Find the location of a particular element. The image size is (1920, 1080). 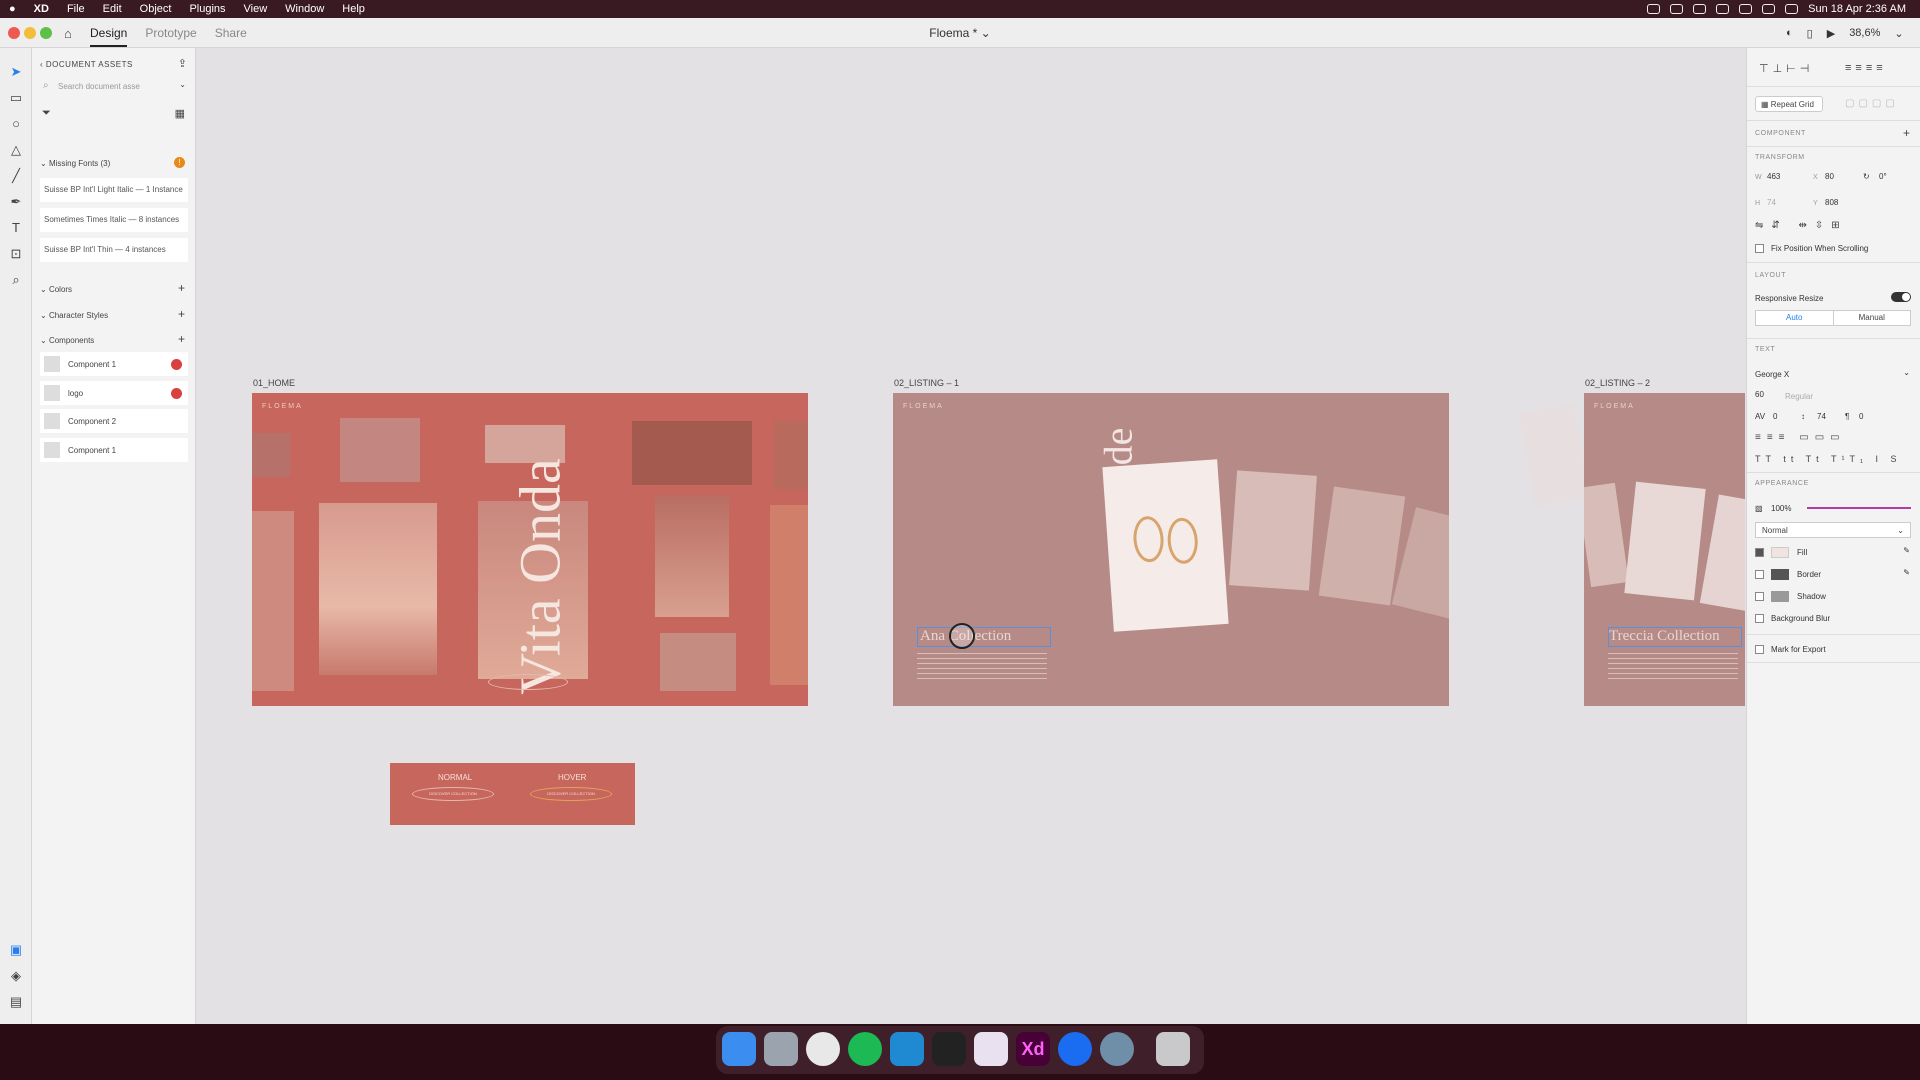

select-tool-icon: ➤ is located at coordinates (16, 72).